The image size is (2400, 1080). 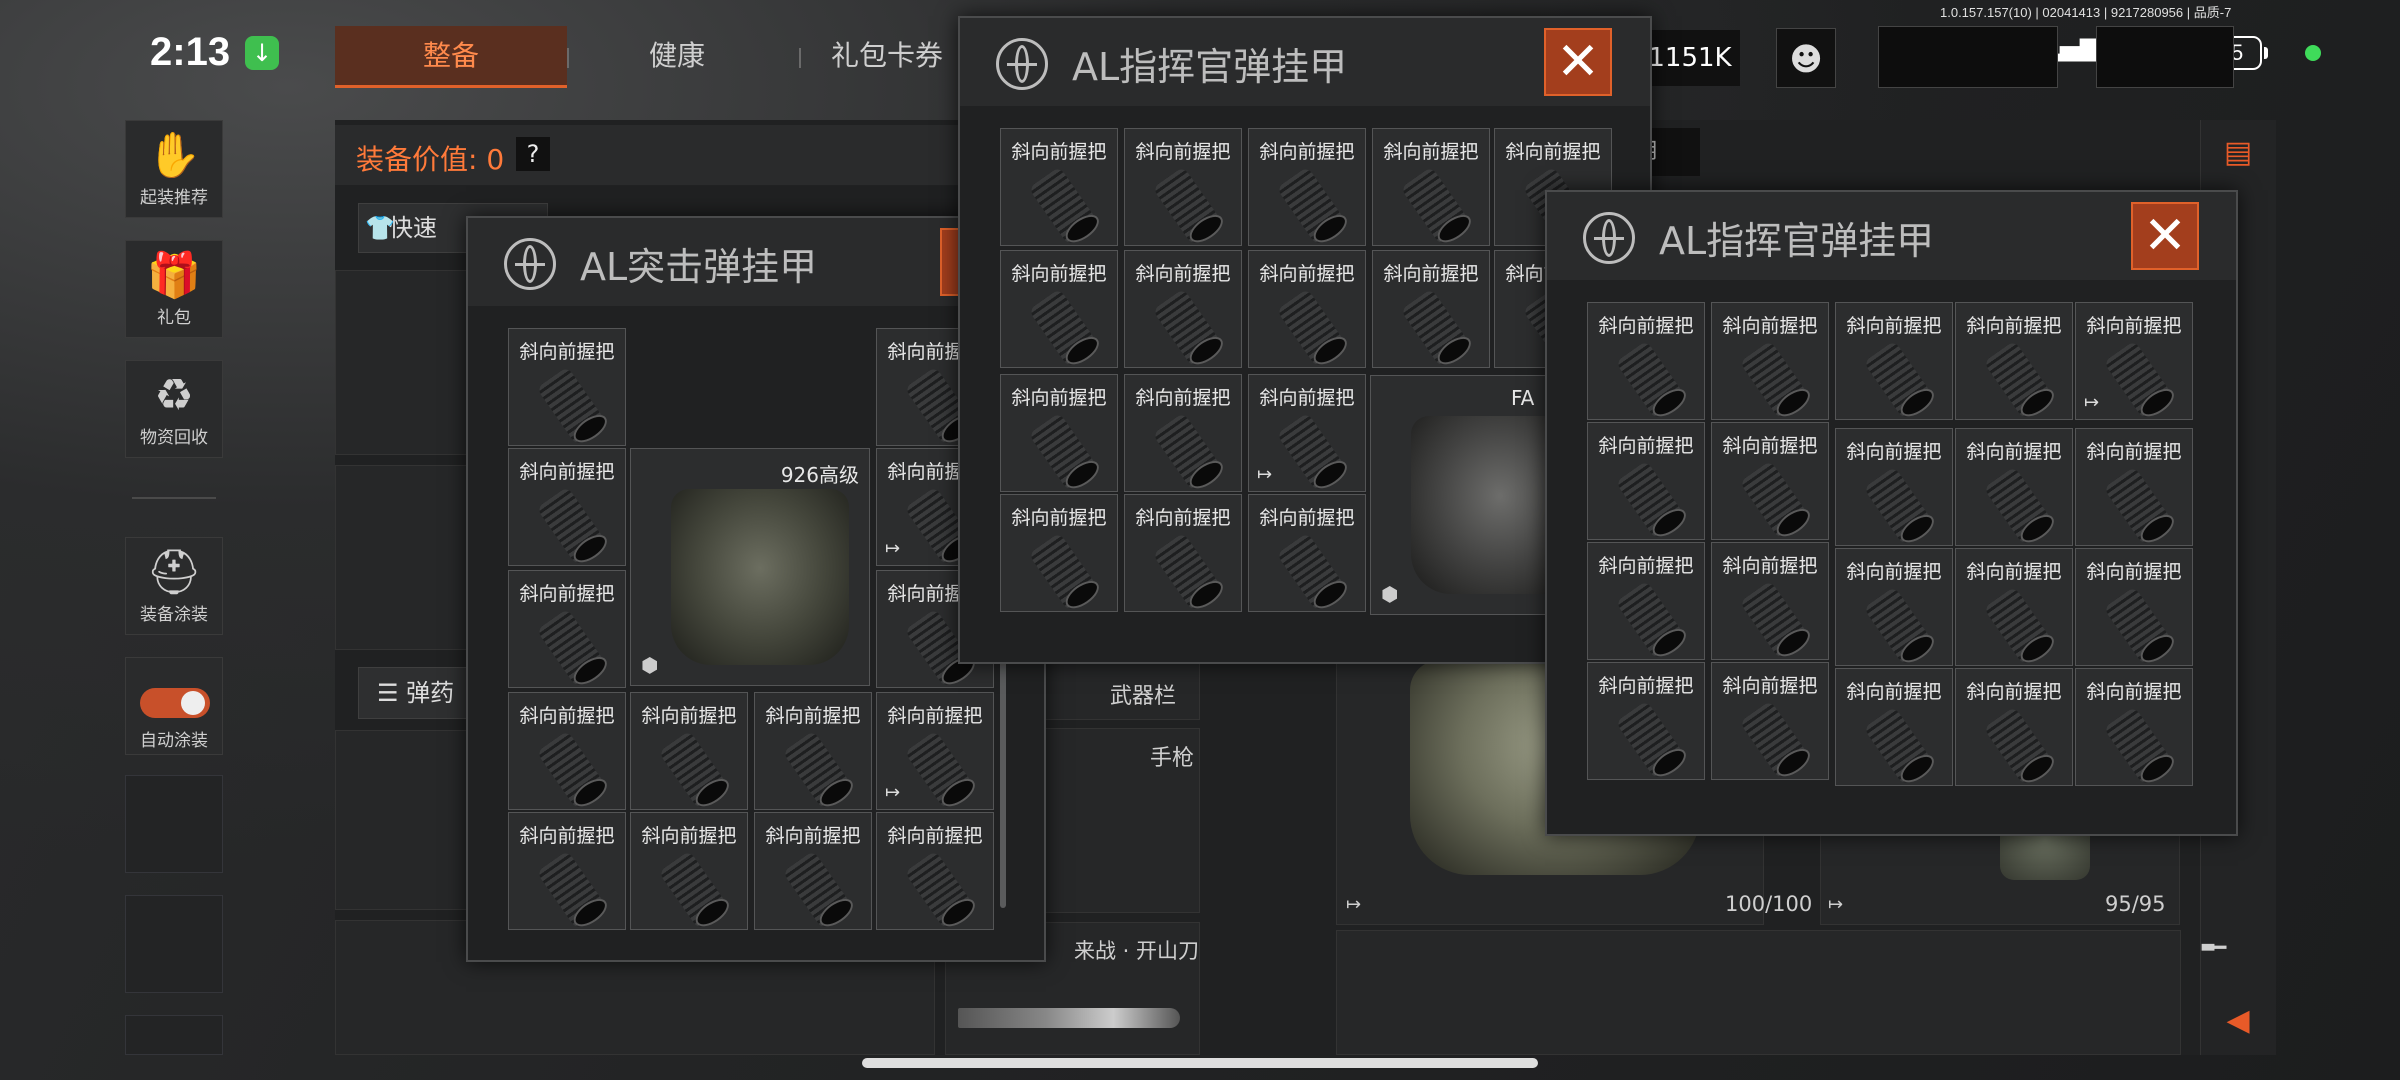 What do you see at coordinates (174, 586) in the screenshot?
I see `sidebar-item-equip-paint: ⛑ 装备涂装` at bounding box center [174, 586].